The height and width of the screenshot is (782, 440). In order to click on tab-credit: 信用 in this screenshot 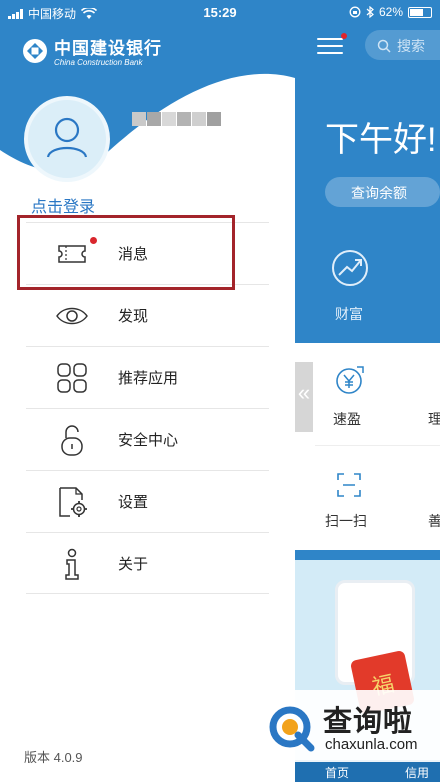, I will do `click(417, 772)`.